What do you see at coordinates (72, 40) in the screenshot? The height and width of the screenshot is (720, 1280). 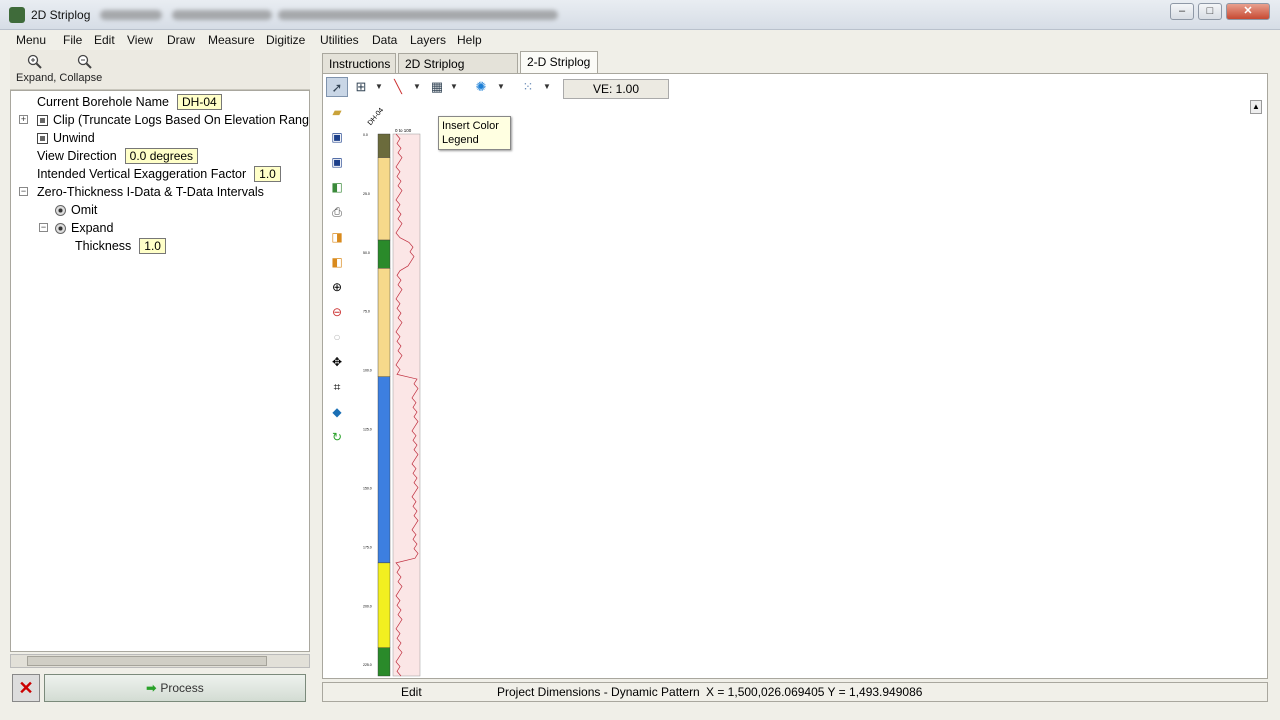 I see `menu-file: File` at bounding box center [72, 40].